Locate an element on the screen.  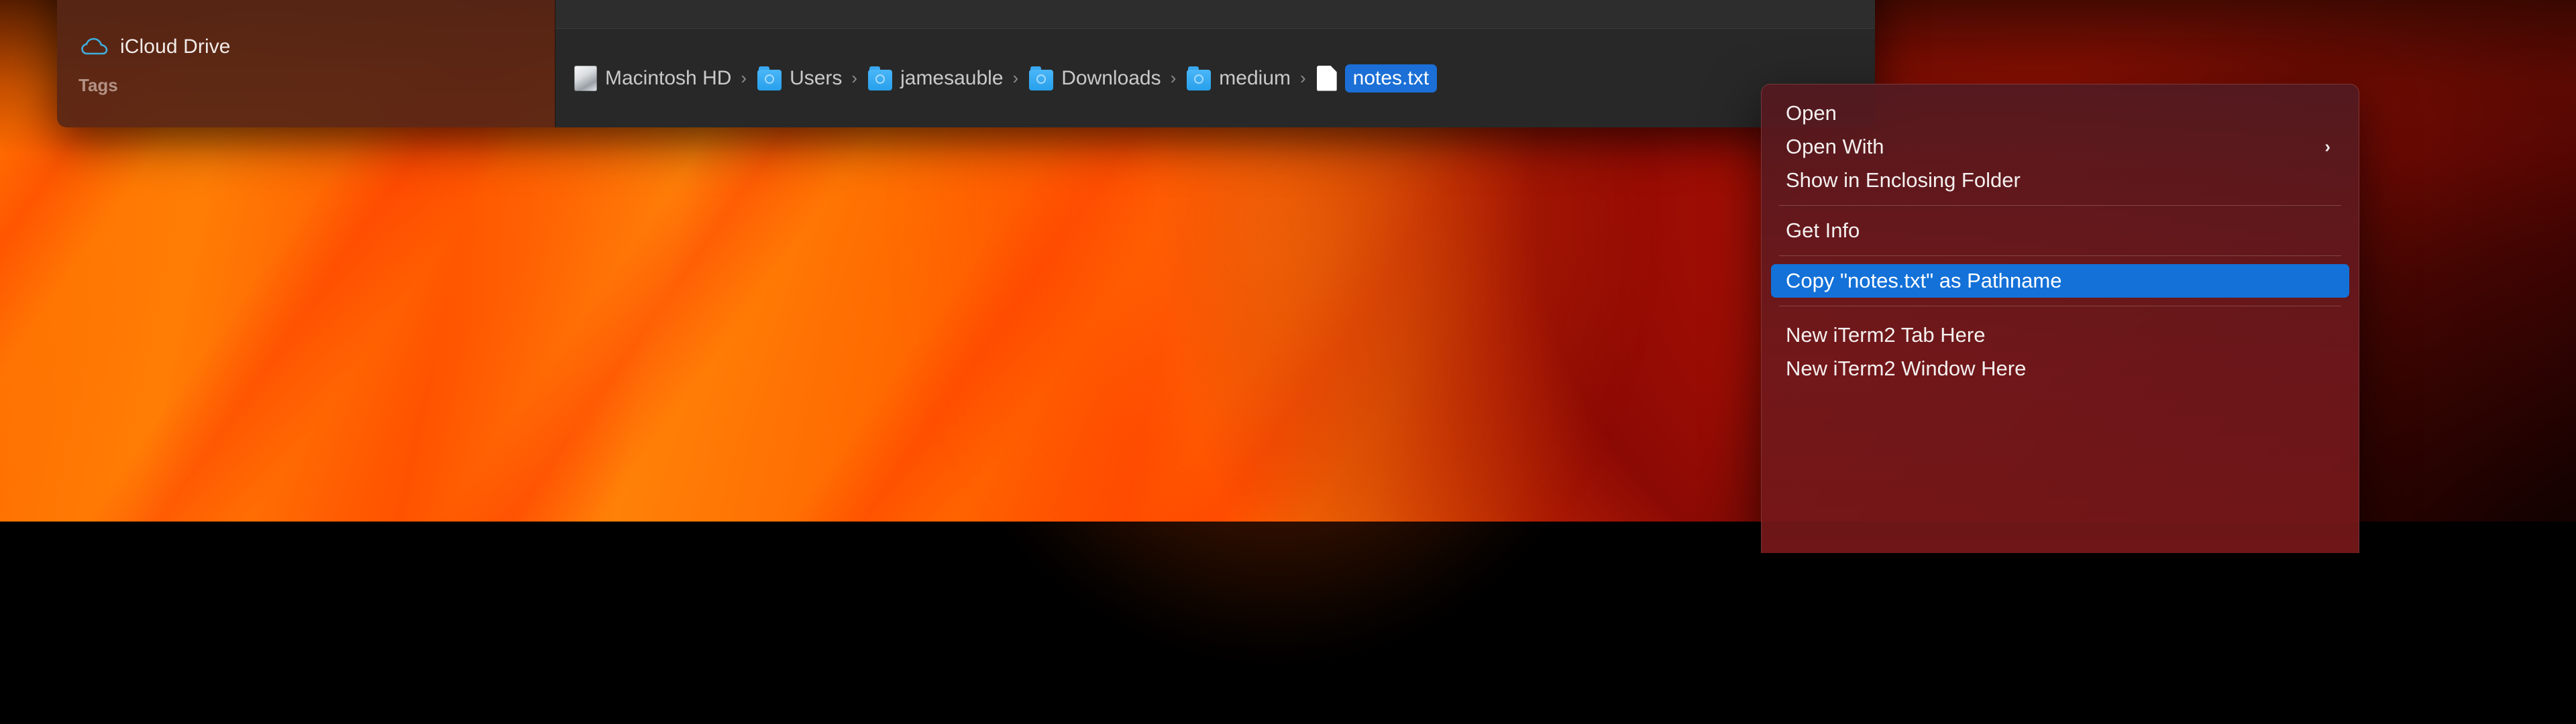
breadcrumb-notes-txt: notes.txt is located at coordinates (1377, 78).